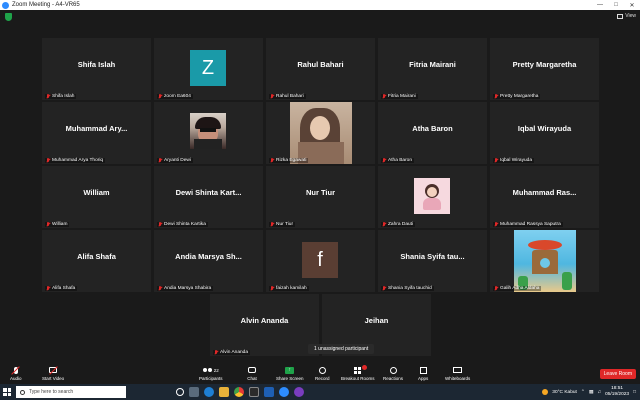  What do you see at coordinates (320, 197) in the screenshot?
I see `participant-tile: Nur Tiur Nur Tiur` at bounding box center [320, 197].